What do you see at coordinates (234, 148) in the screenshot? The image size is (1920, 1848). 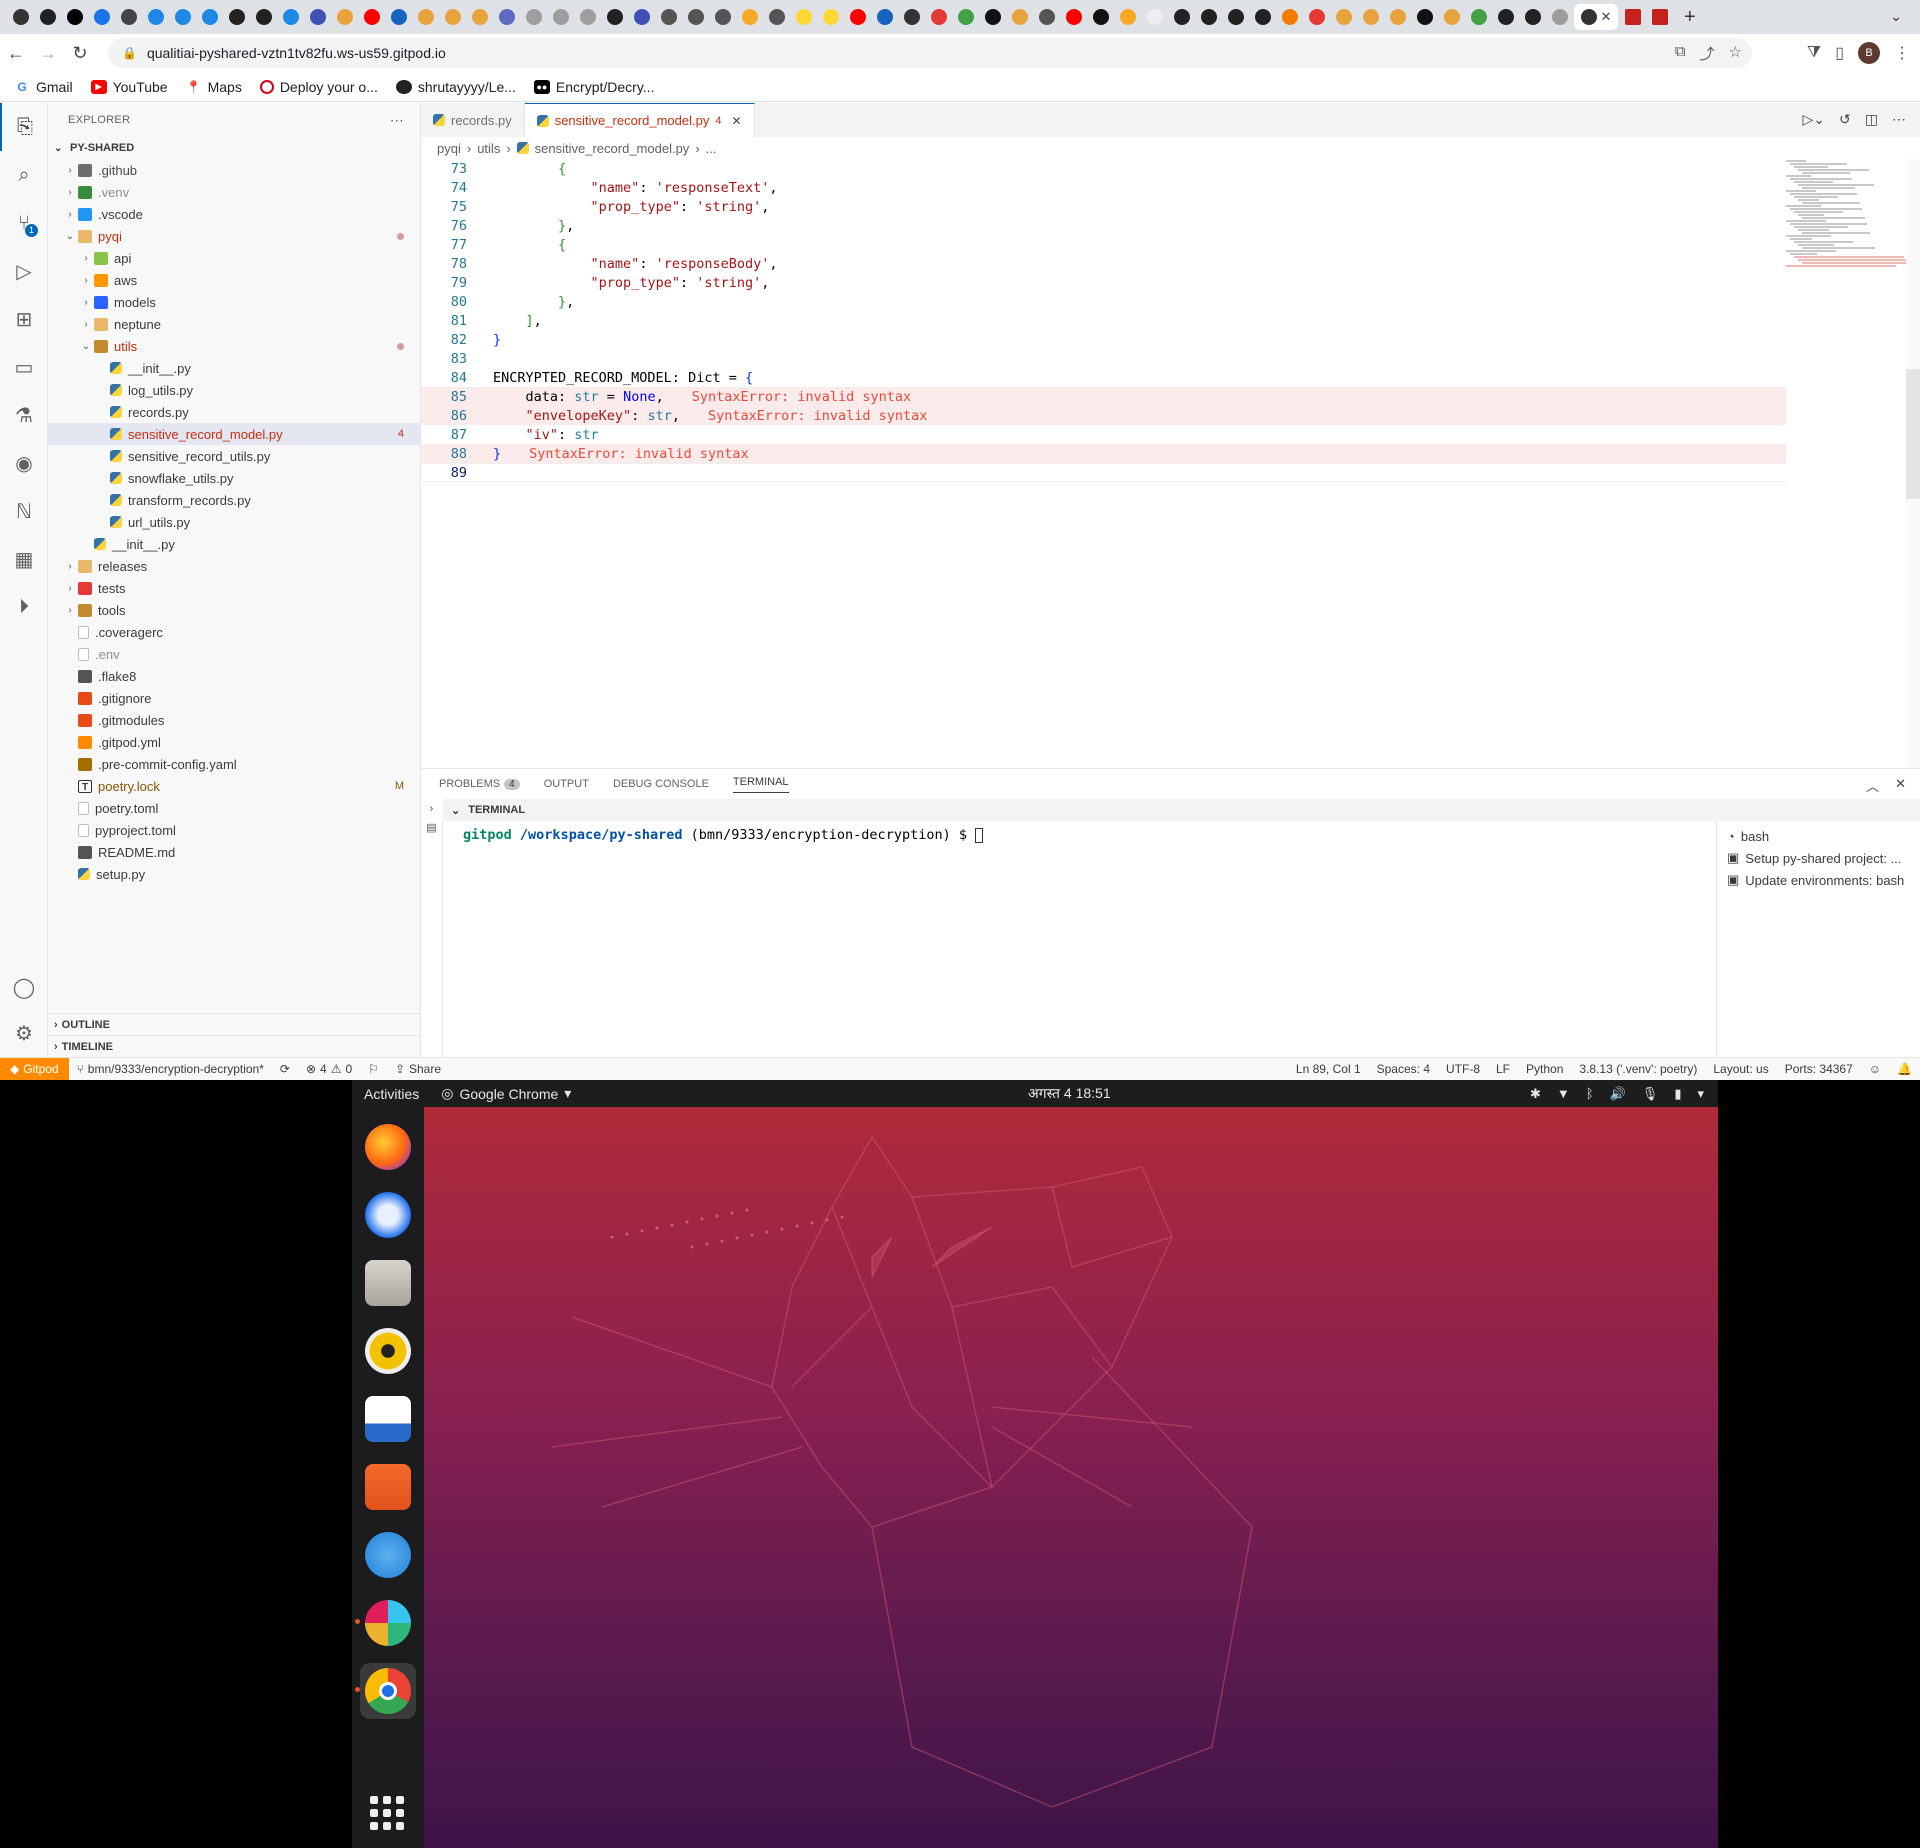 I see `workspace-root: ⌄ PY-SHARED` at bounding box center [234, 148].